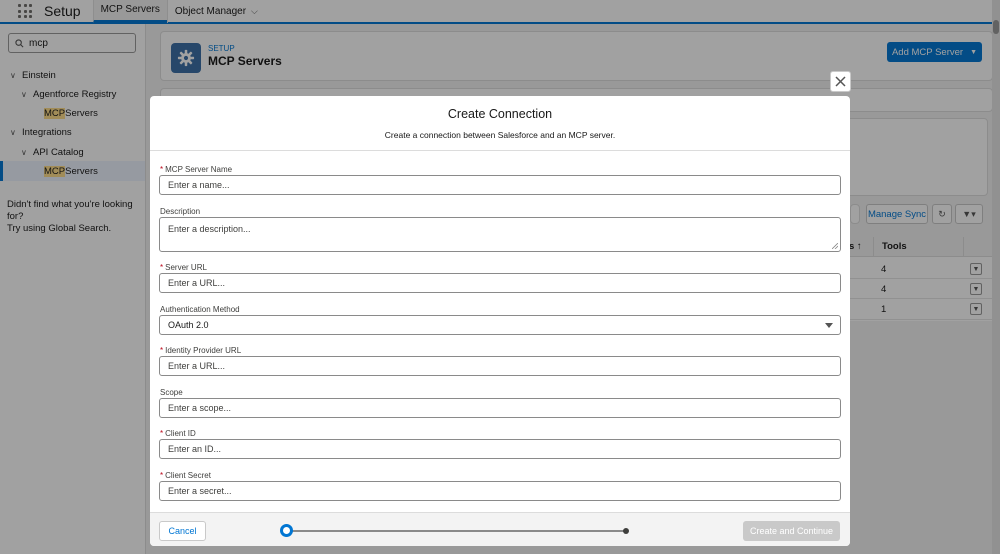  I want to click on client-id-label: * Client ID, so click(178, 433).